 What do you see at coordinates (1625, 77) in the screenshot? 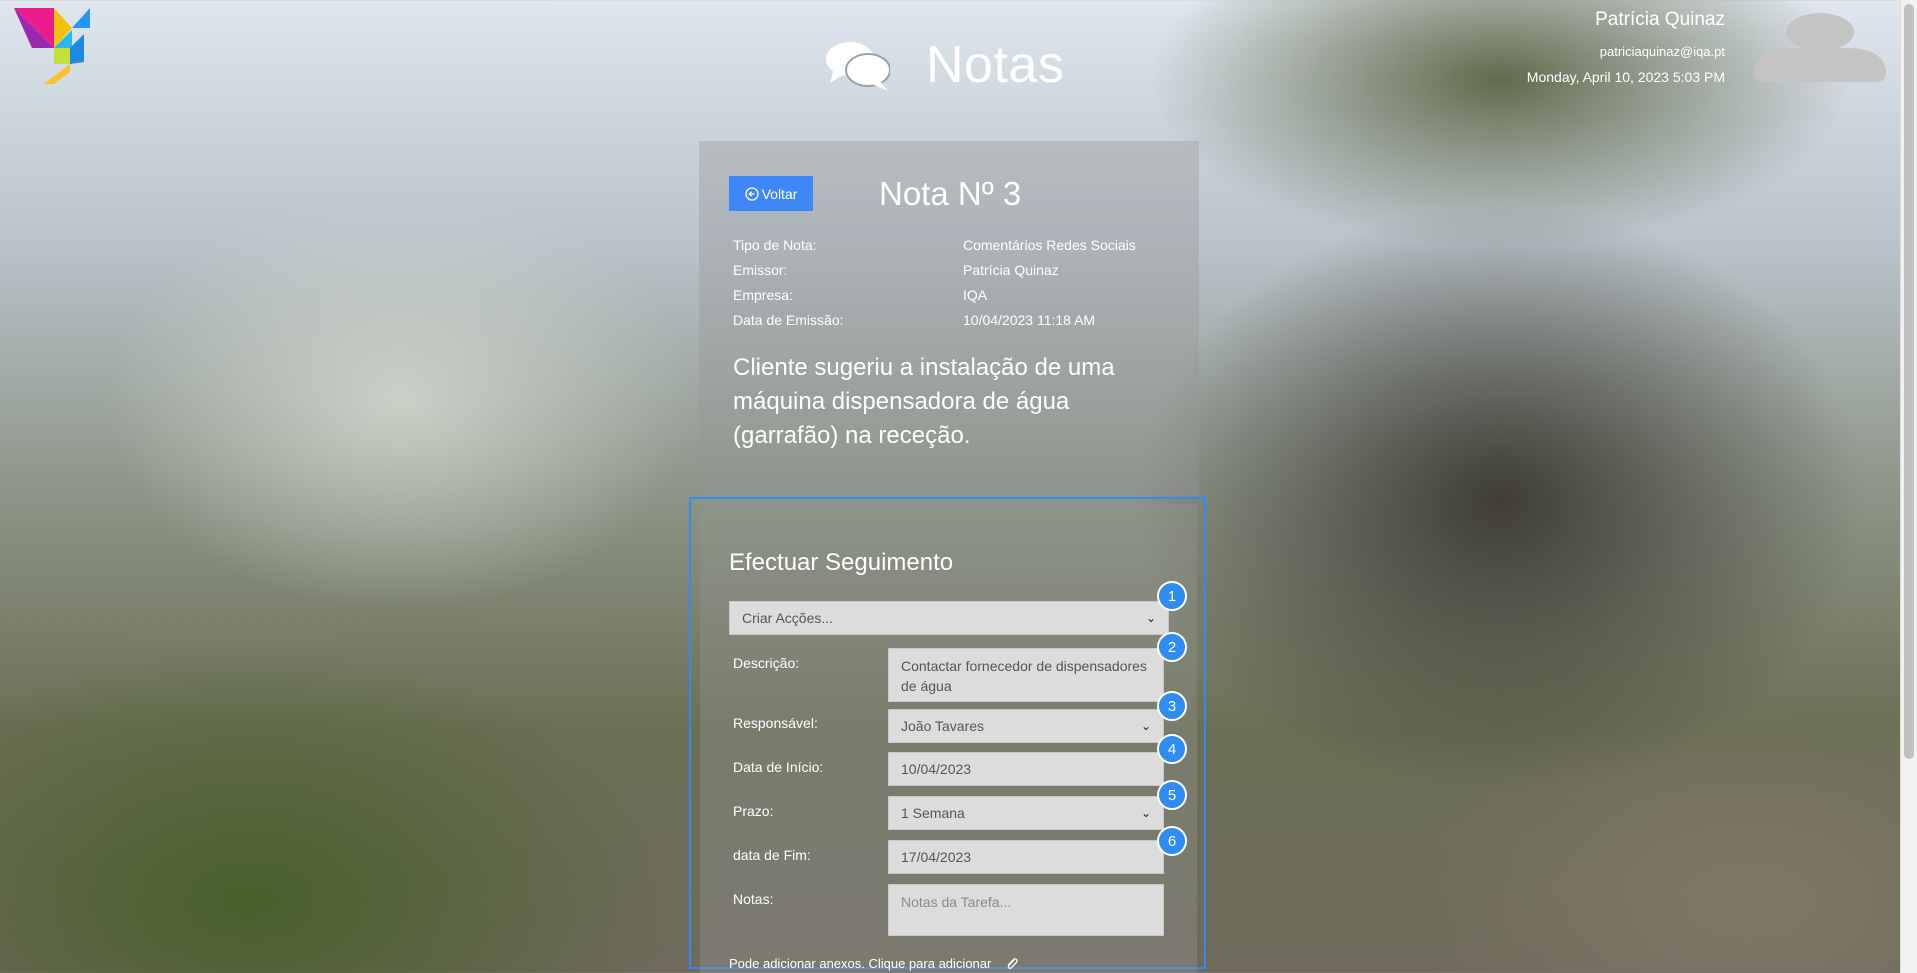
I see `current-datetime: Monday, April 10, 2023 5:03 PM` at bounding box center [1625, 77].